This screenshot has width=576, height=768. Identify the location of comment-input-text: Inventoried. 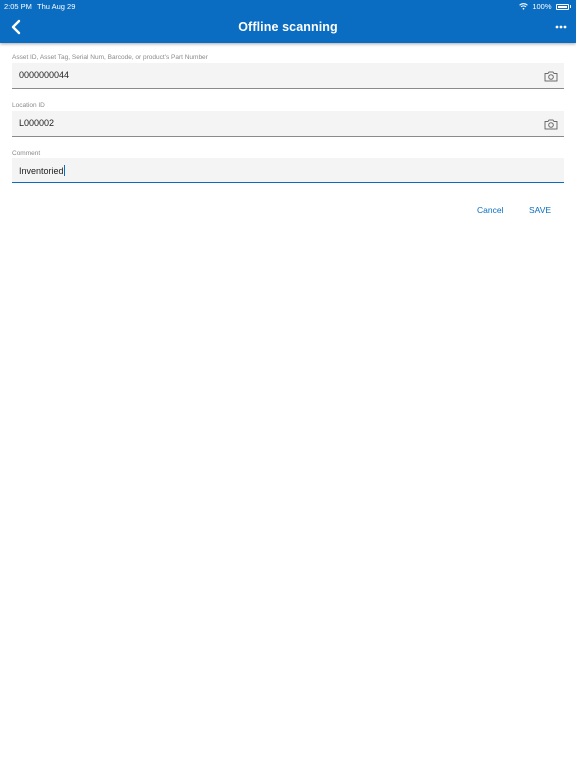
(42, 170).